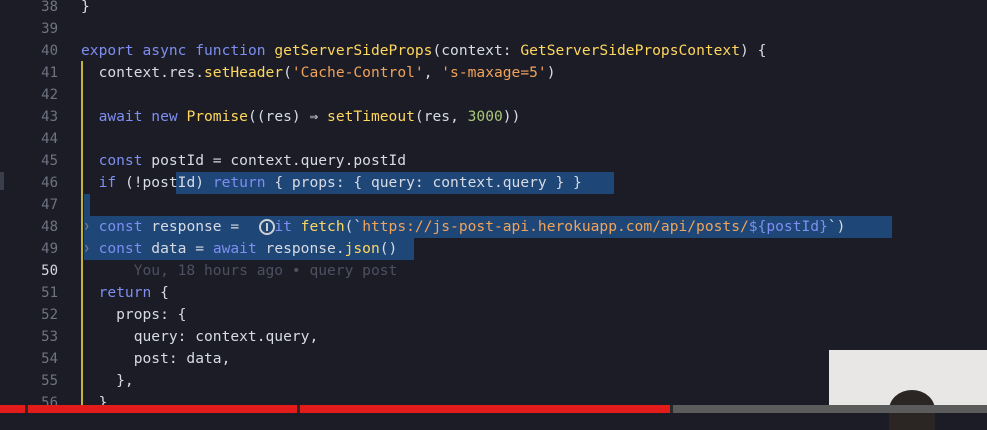 The image size is (987, 430). What do you see at coordinates (511, 116) in the screenshot?
I see `code-token: ))` at bounding box center [511, 116].